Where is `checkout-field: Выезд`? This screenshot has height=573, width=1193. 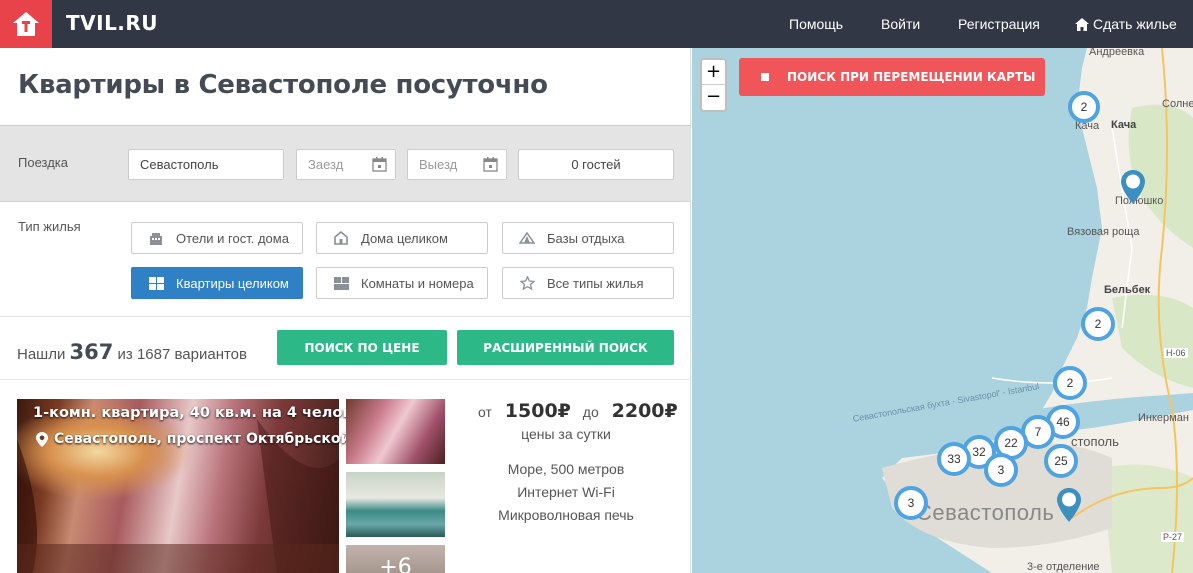 checkout-field: Выезд is located at coordinates (457, 164).